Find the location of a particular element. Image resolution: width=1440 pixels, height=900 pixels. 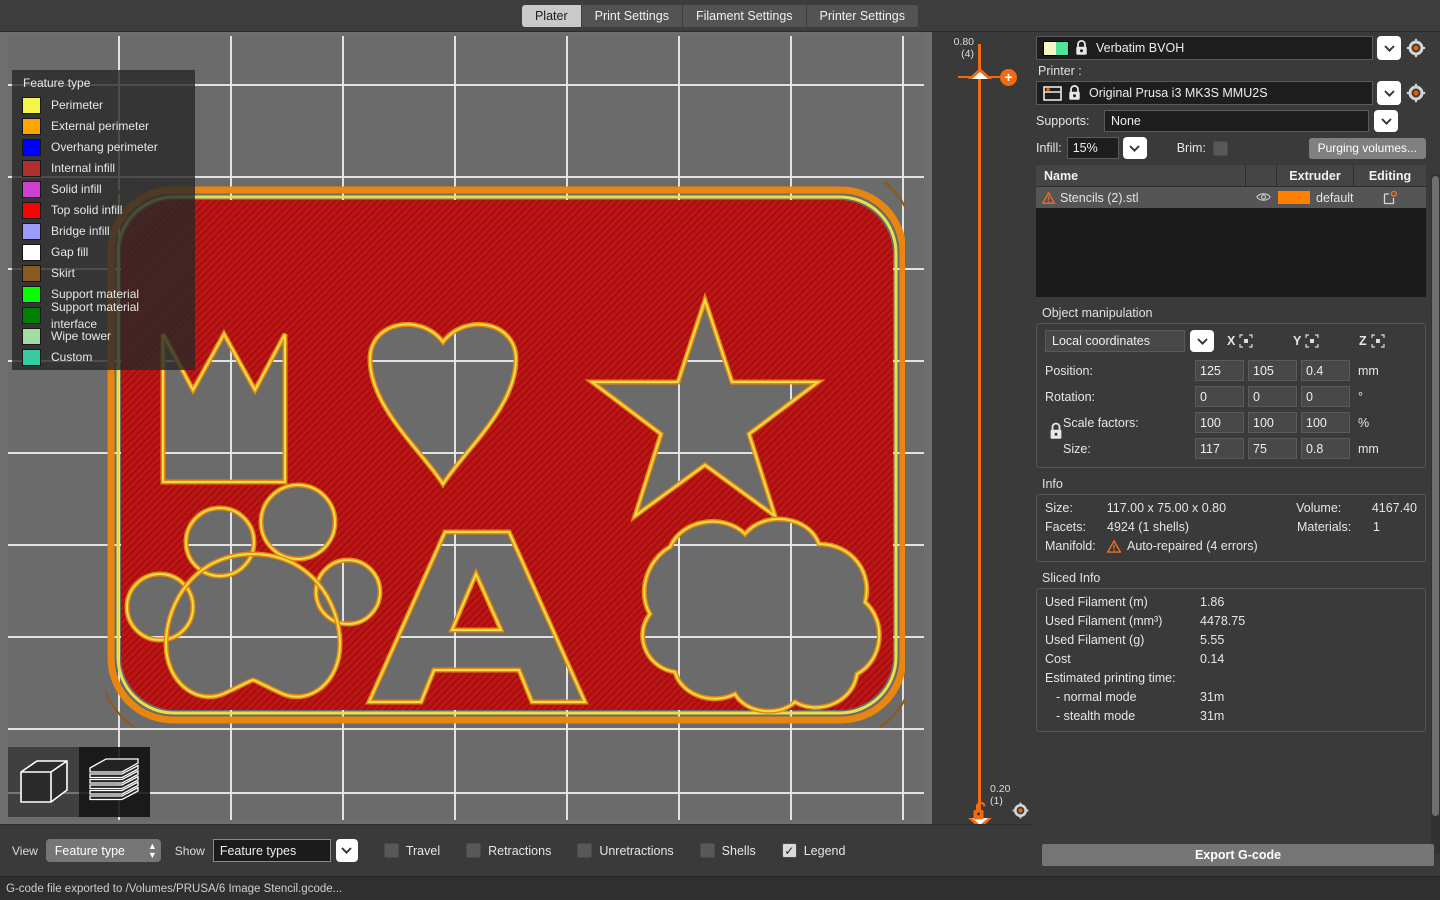

info-volume-value: 4167.40 is located at coordinates (1394, 508).